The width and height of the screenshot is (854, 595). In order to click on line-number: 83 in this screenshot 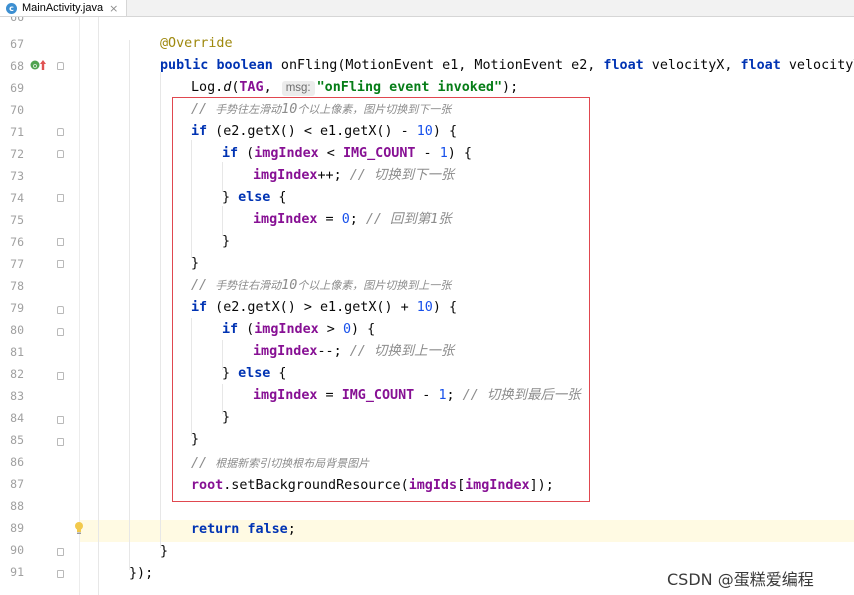, I will do `click(17, 396)`.